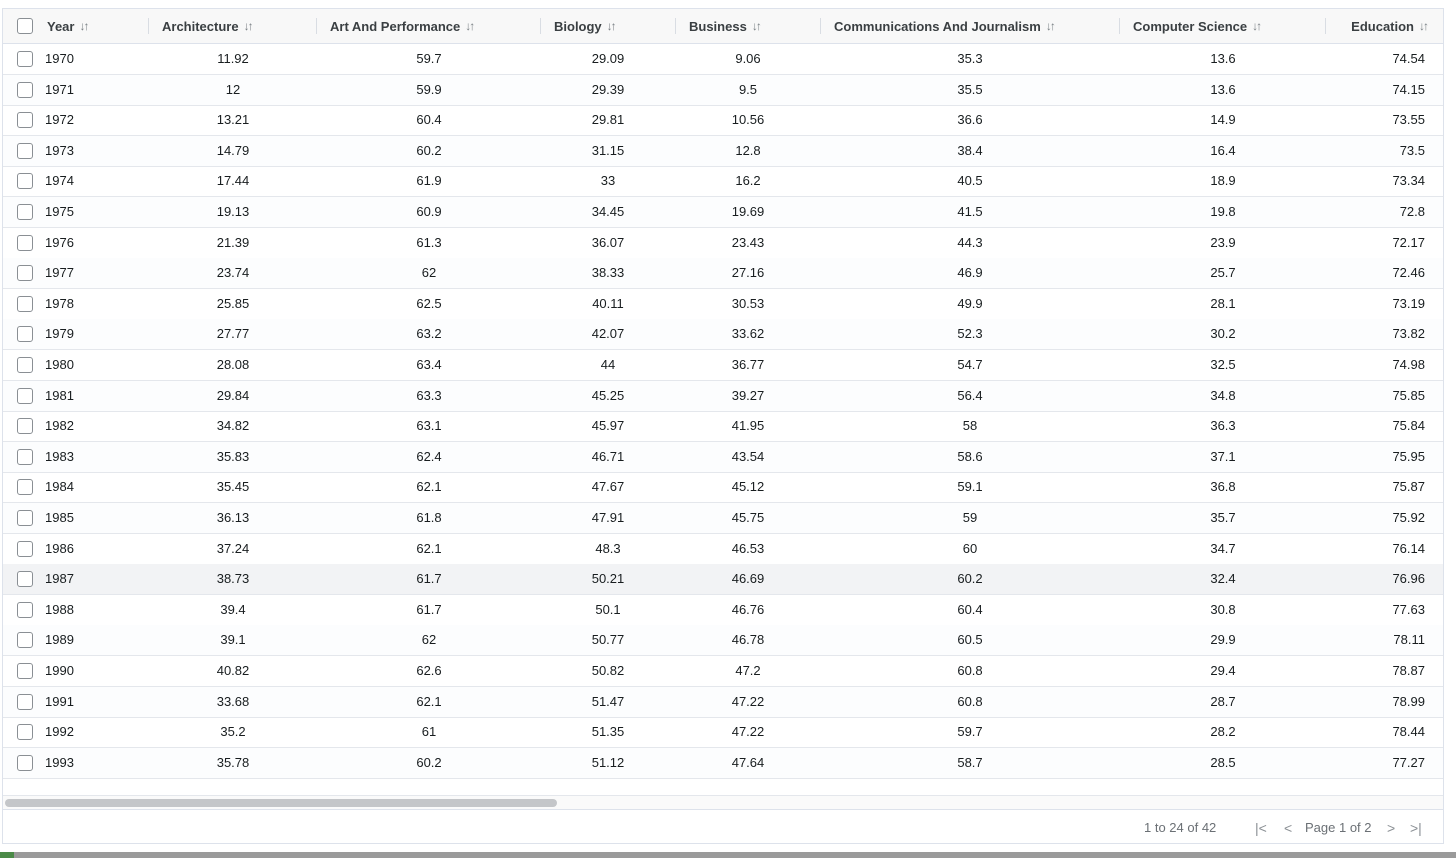  I want to click on cell-education: 75.92, so click(1364, 518).